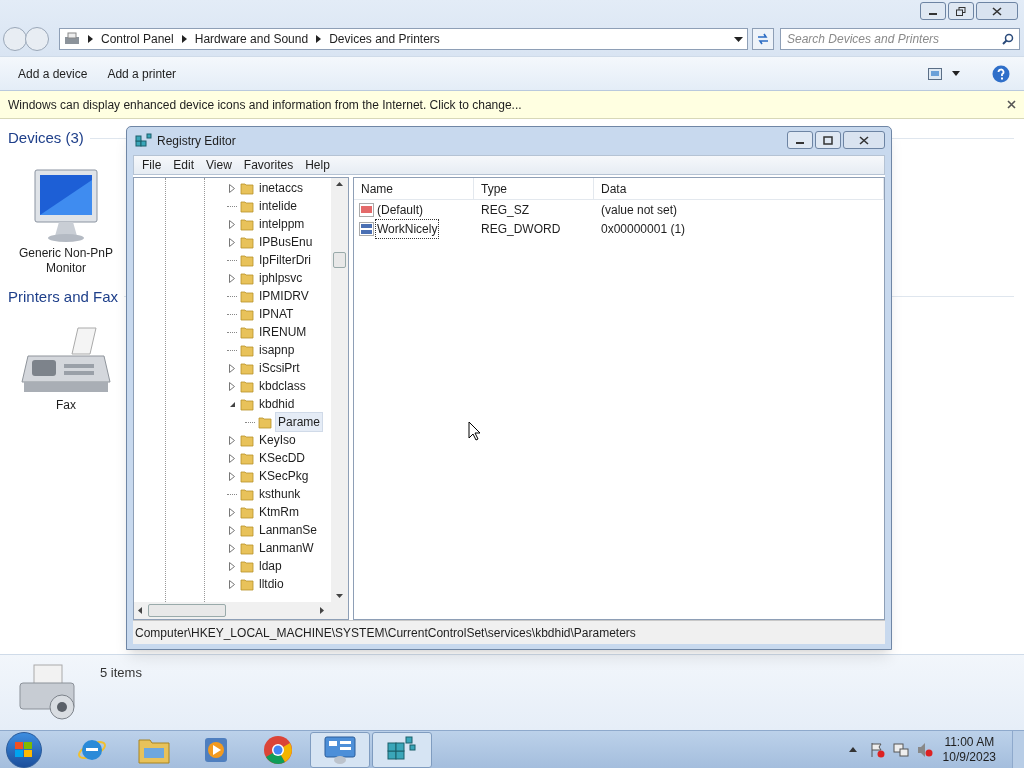 The width and height of the screenshot is (1024, 768). What do you see at coordinates (251, 39) in the screenshot?
I see `breadcrumb-item: Hardware and Sound` at bounding box center [251, 39].